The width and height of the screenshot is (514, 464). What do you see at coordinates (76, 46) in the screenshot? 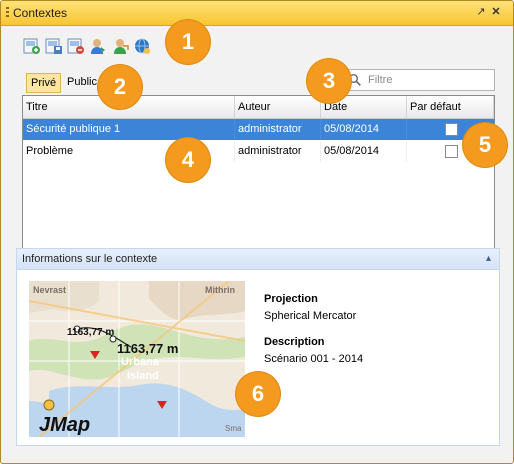
I see `delete-context-icon` at bounding box center [76, 46].